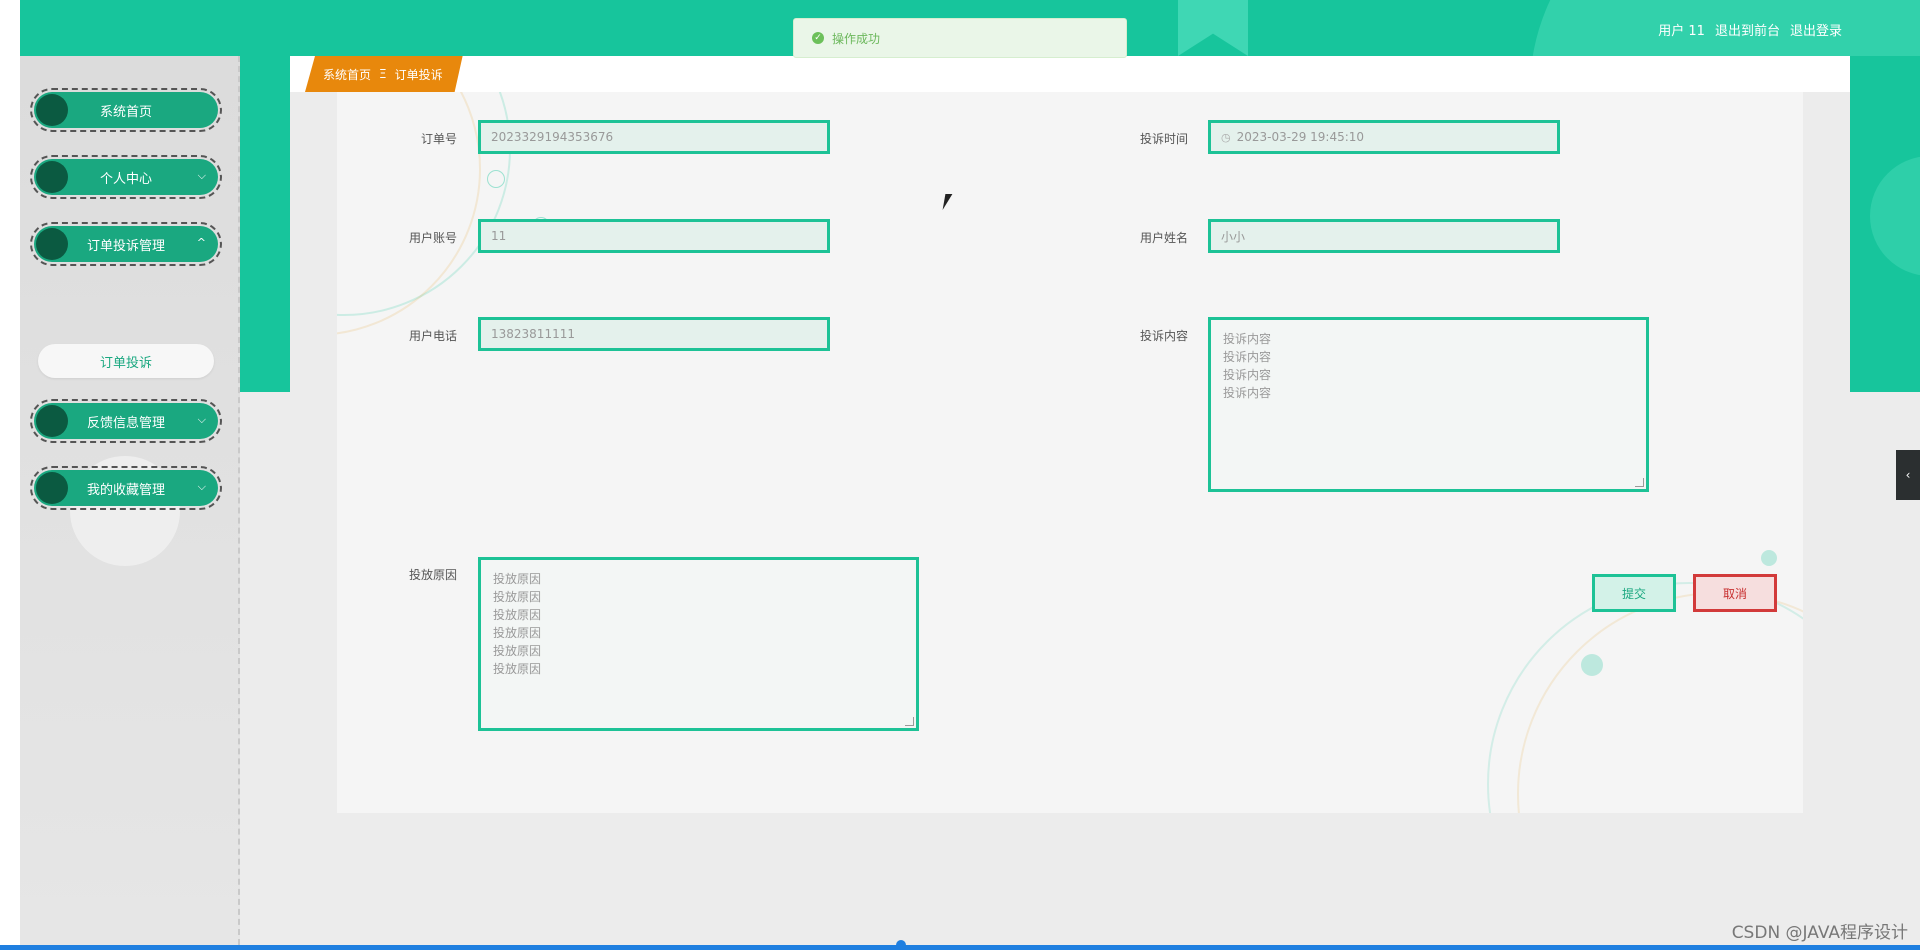 This screenshot has width=1920, height=950. I want to click on reason-textarea: 投放原因 投放原因 投放原因 投放原因 投放原因 投放原因, so click(698, 644).